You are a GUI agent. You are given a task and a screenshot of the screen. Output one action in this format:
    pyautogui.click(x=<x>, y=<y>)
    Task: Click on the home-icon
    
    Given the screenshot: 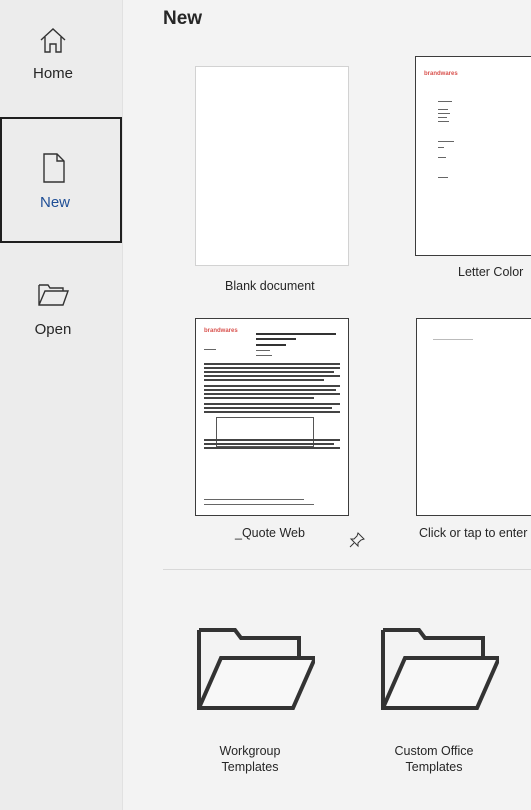 What is the action you would take?
    pyautogui.click(x=53, y=40)
    